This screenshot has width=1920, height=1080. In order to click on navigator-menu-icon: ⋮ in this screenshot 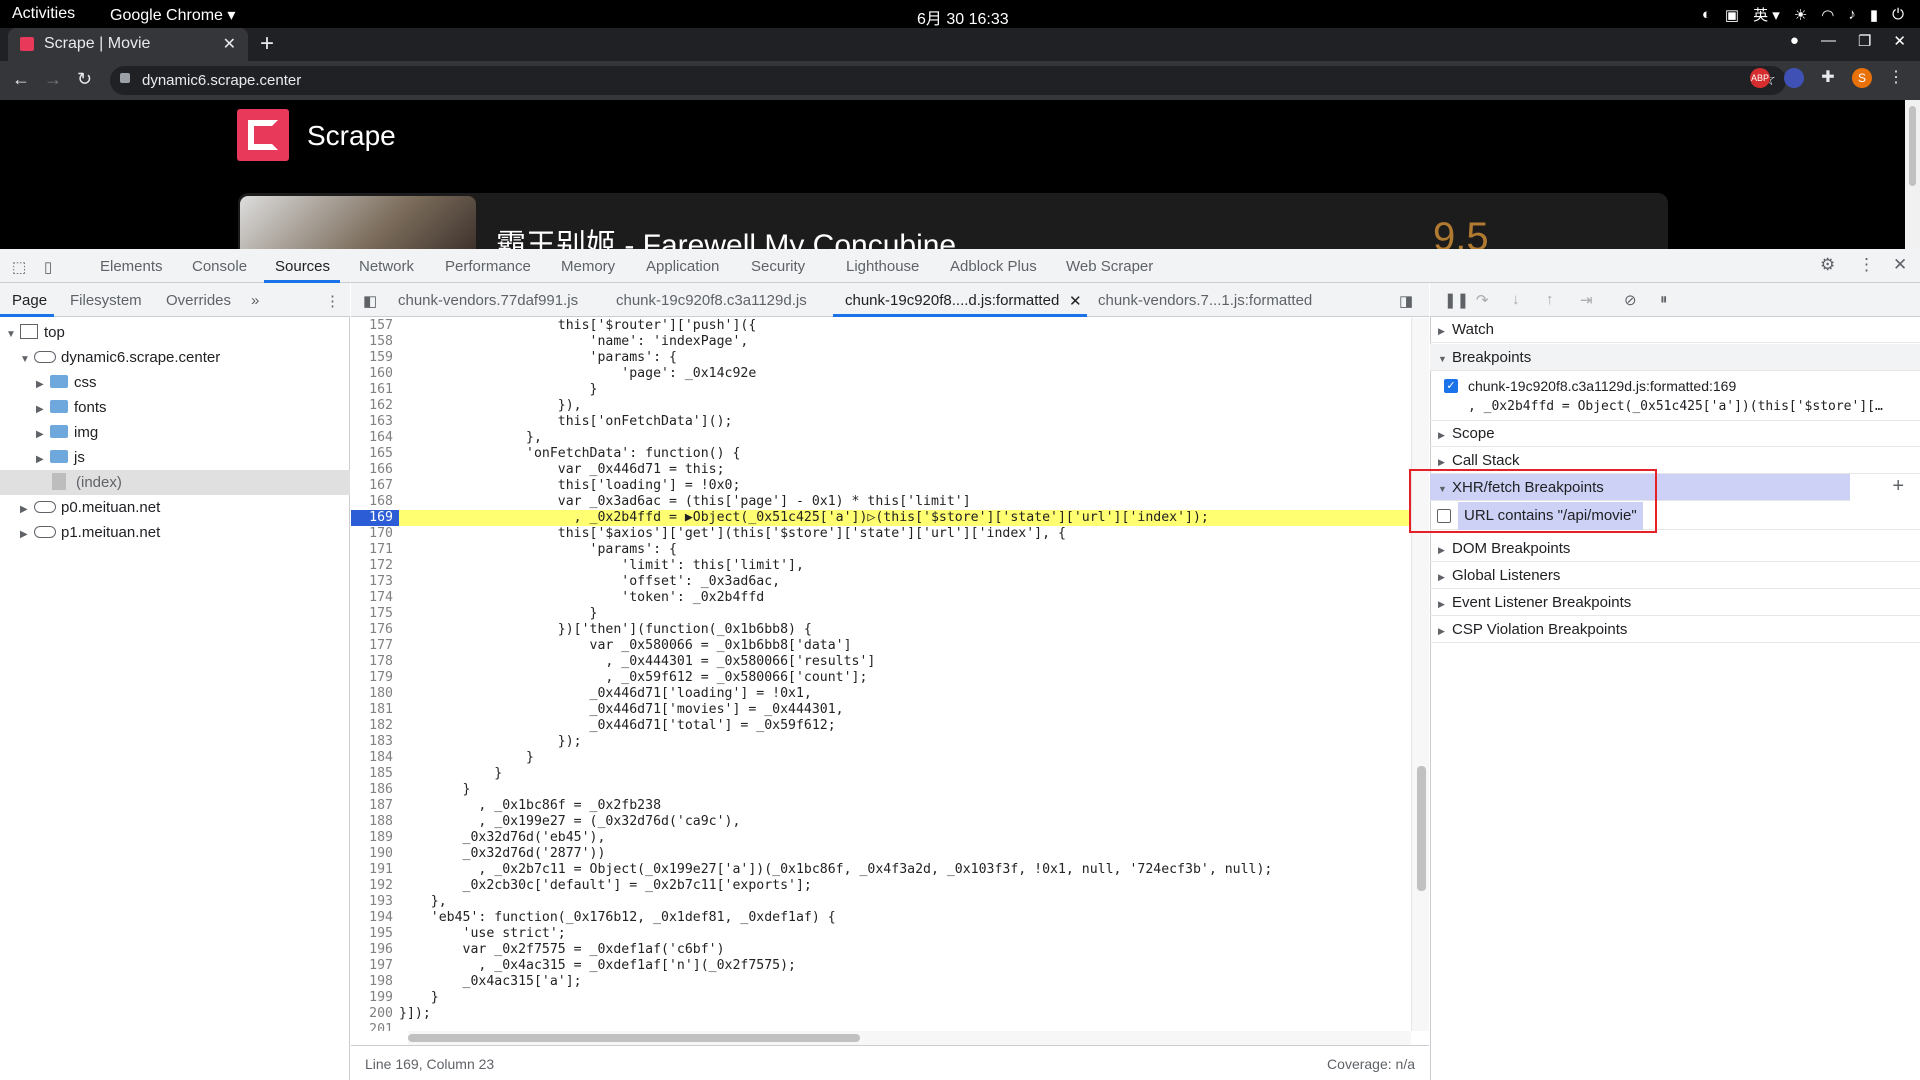, I will do `click(332, 301)`.